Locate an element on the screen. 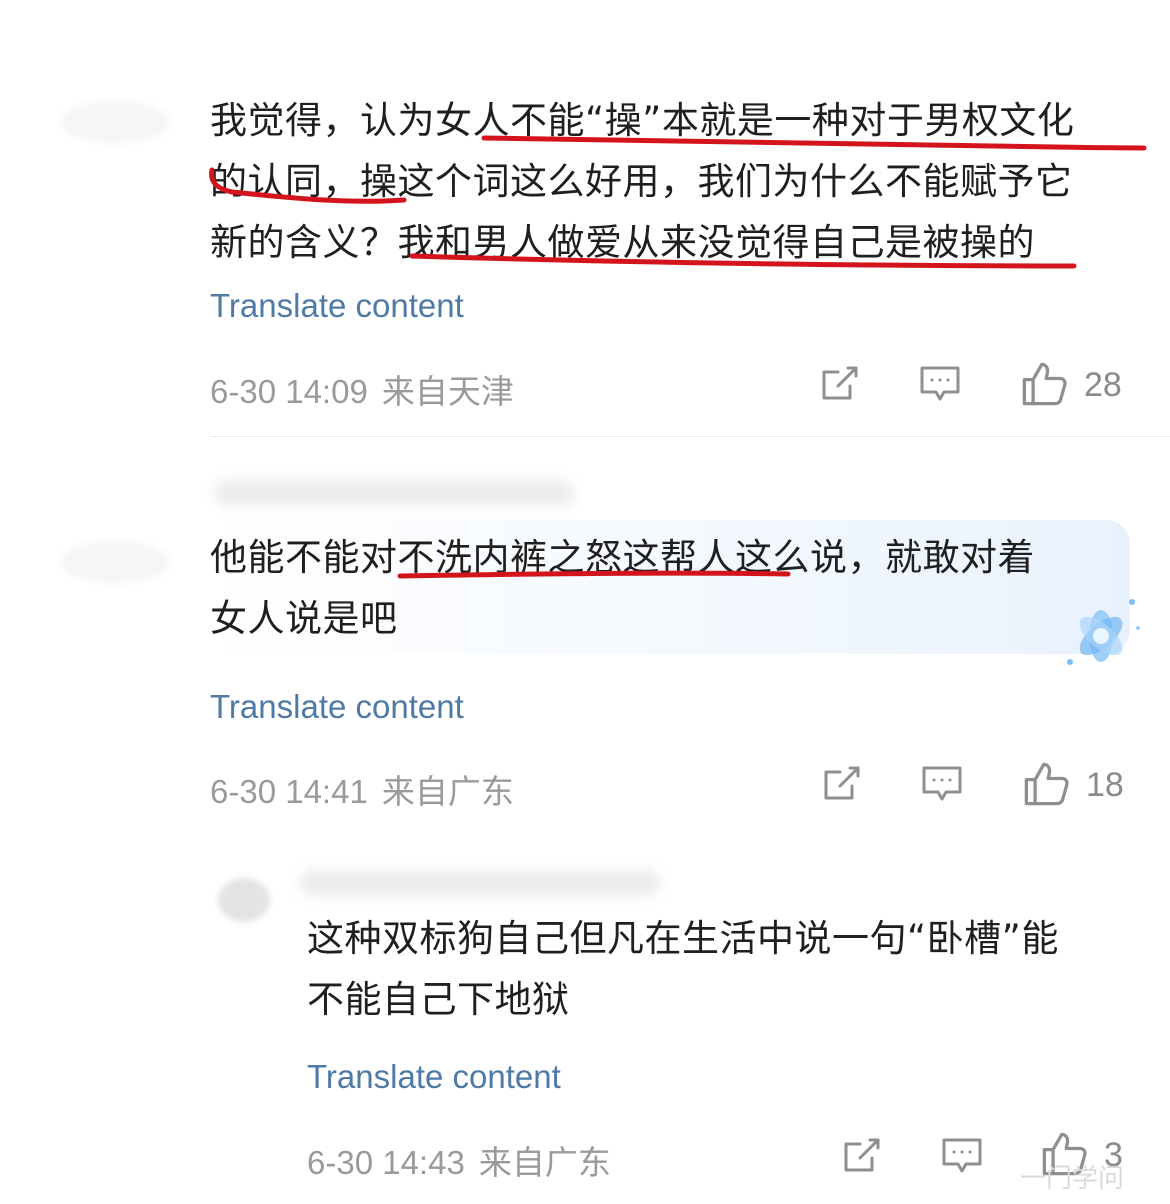  comment-meta: 6-30 14:41 来自广东 is located at coordinates (362, 789).